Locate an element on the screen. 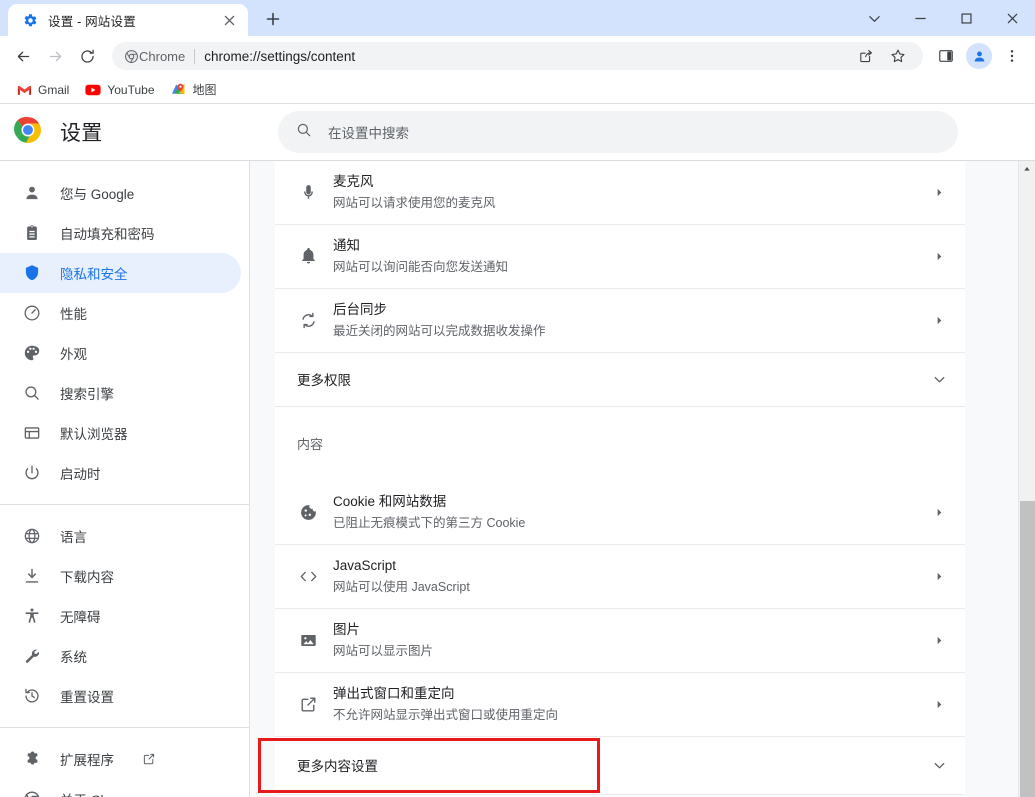 The height and width of the screenshot is (797, 1035). bookmark-maps: 地图 is located at coordinates (194, 89).